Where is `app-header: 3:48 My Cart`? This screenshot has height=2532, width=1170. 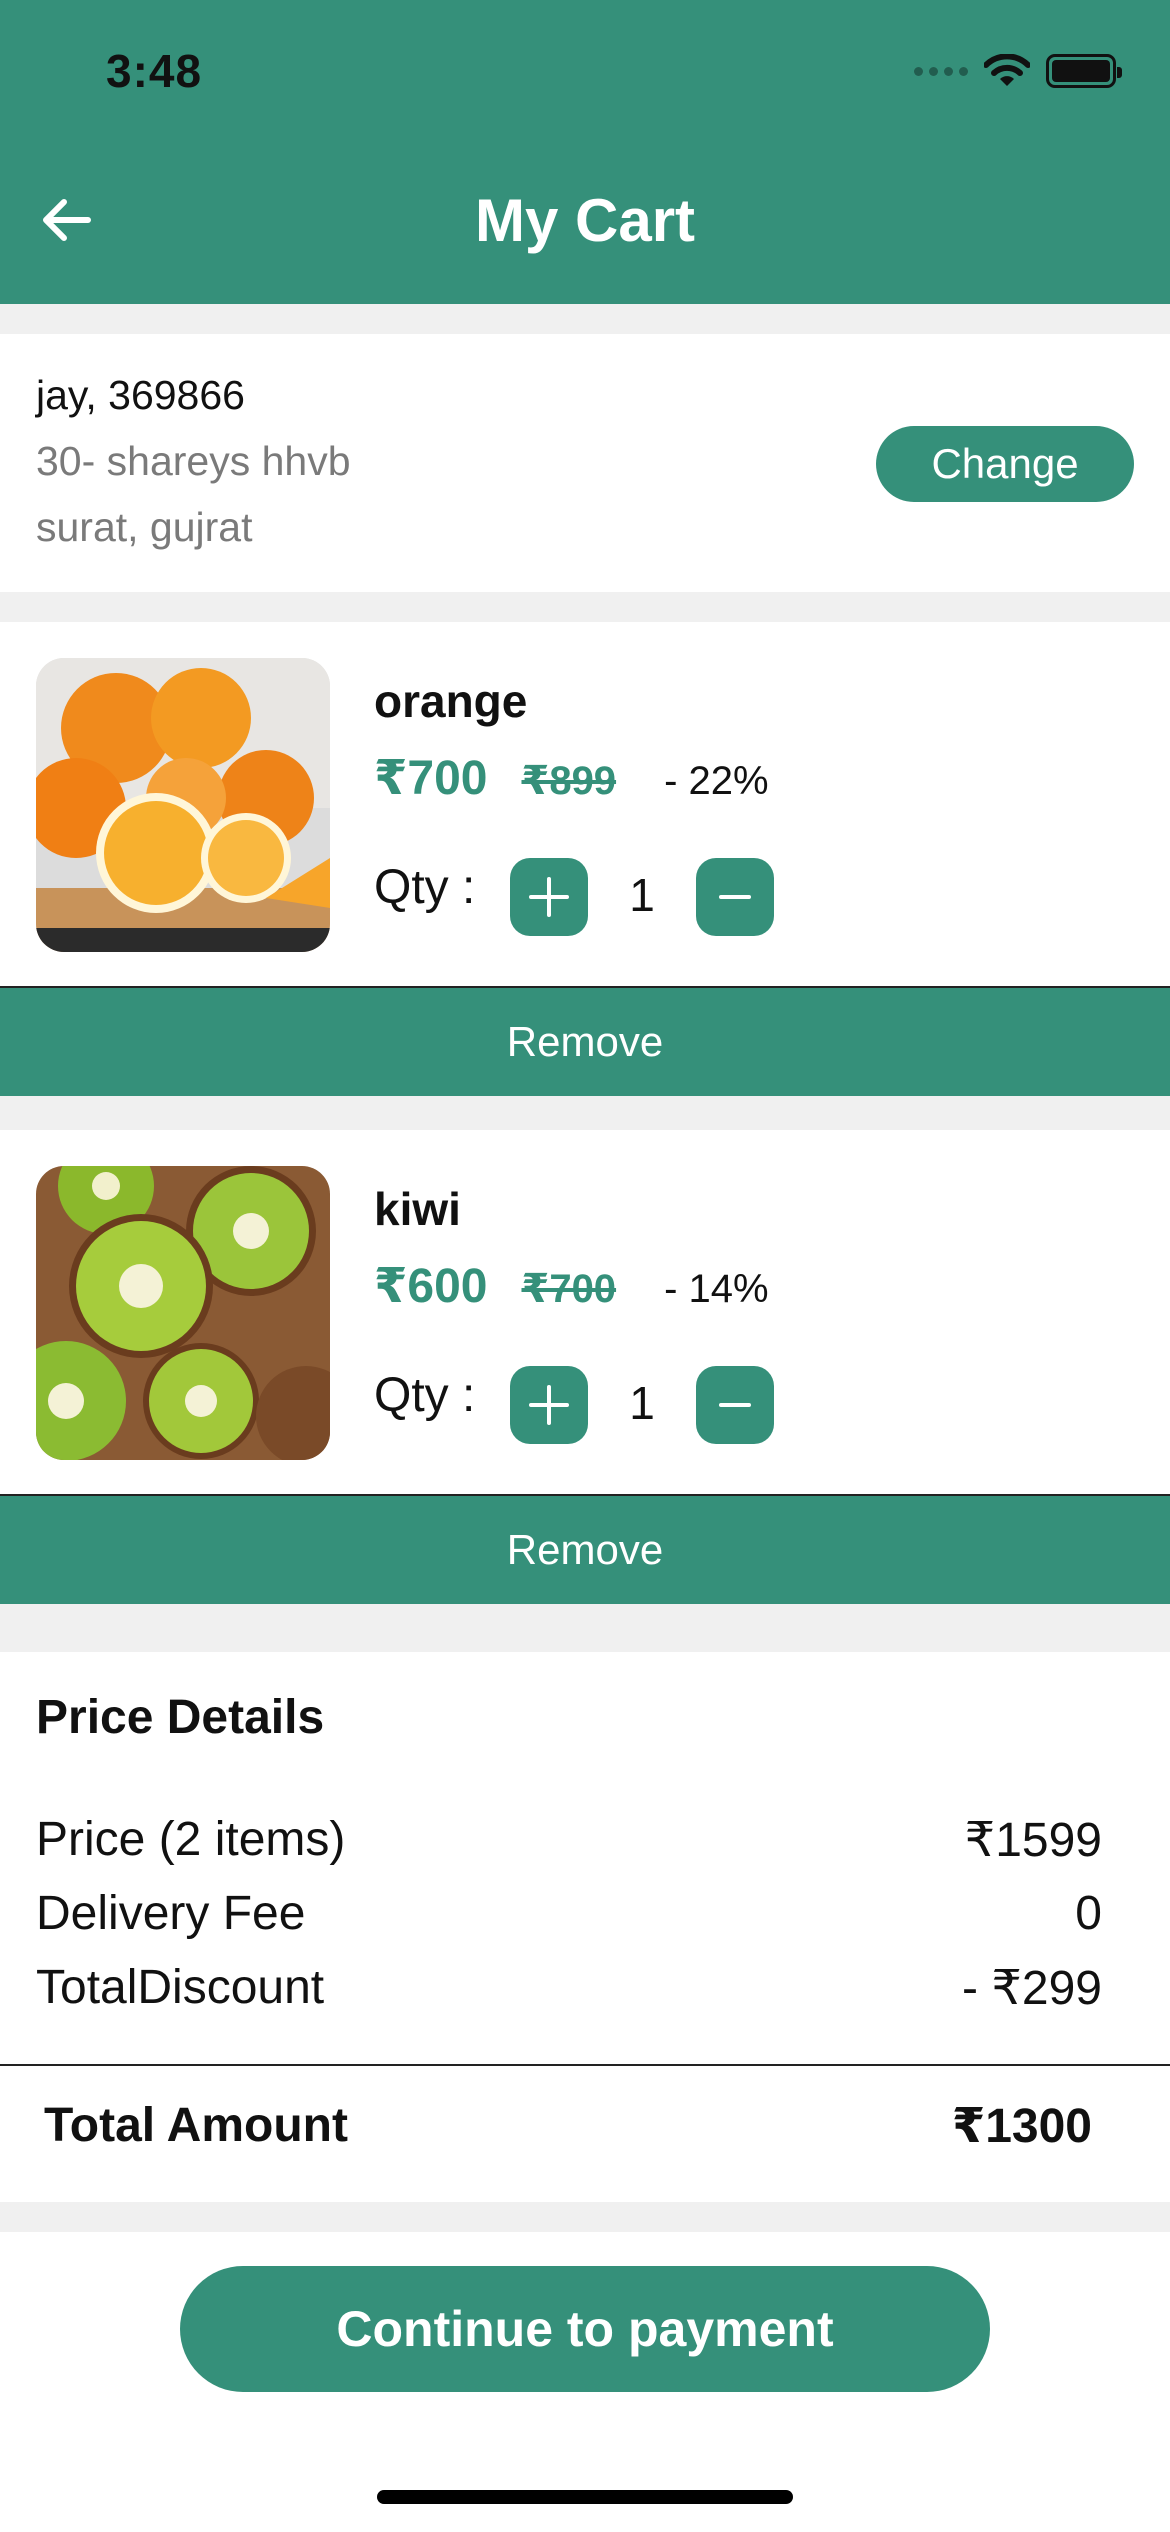
app-header: 3:48 My Cart is located at coordinates (585, 152).